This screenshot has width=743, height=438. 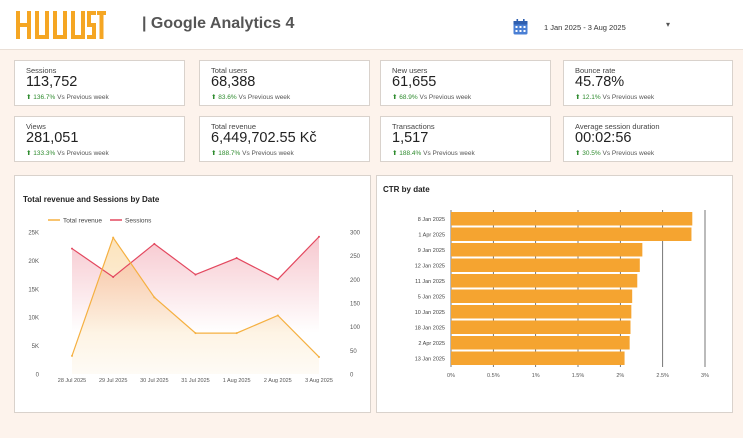 What do you see at coordinates (408, 97) in the screenshot?
I see `kpi-delta-value: 68.9%` at bounding box center [408, 97].